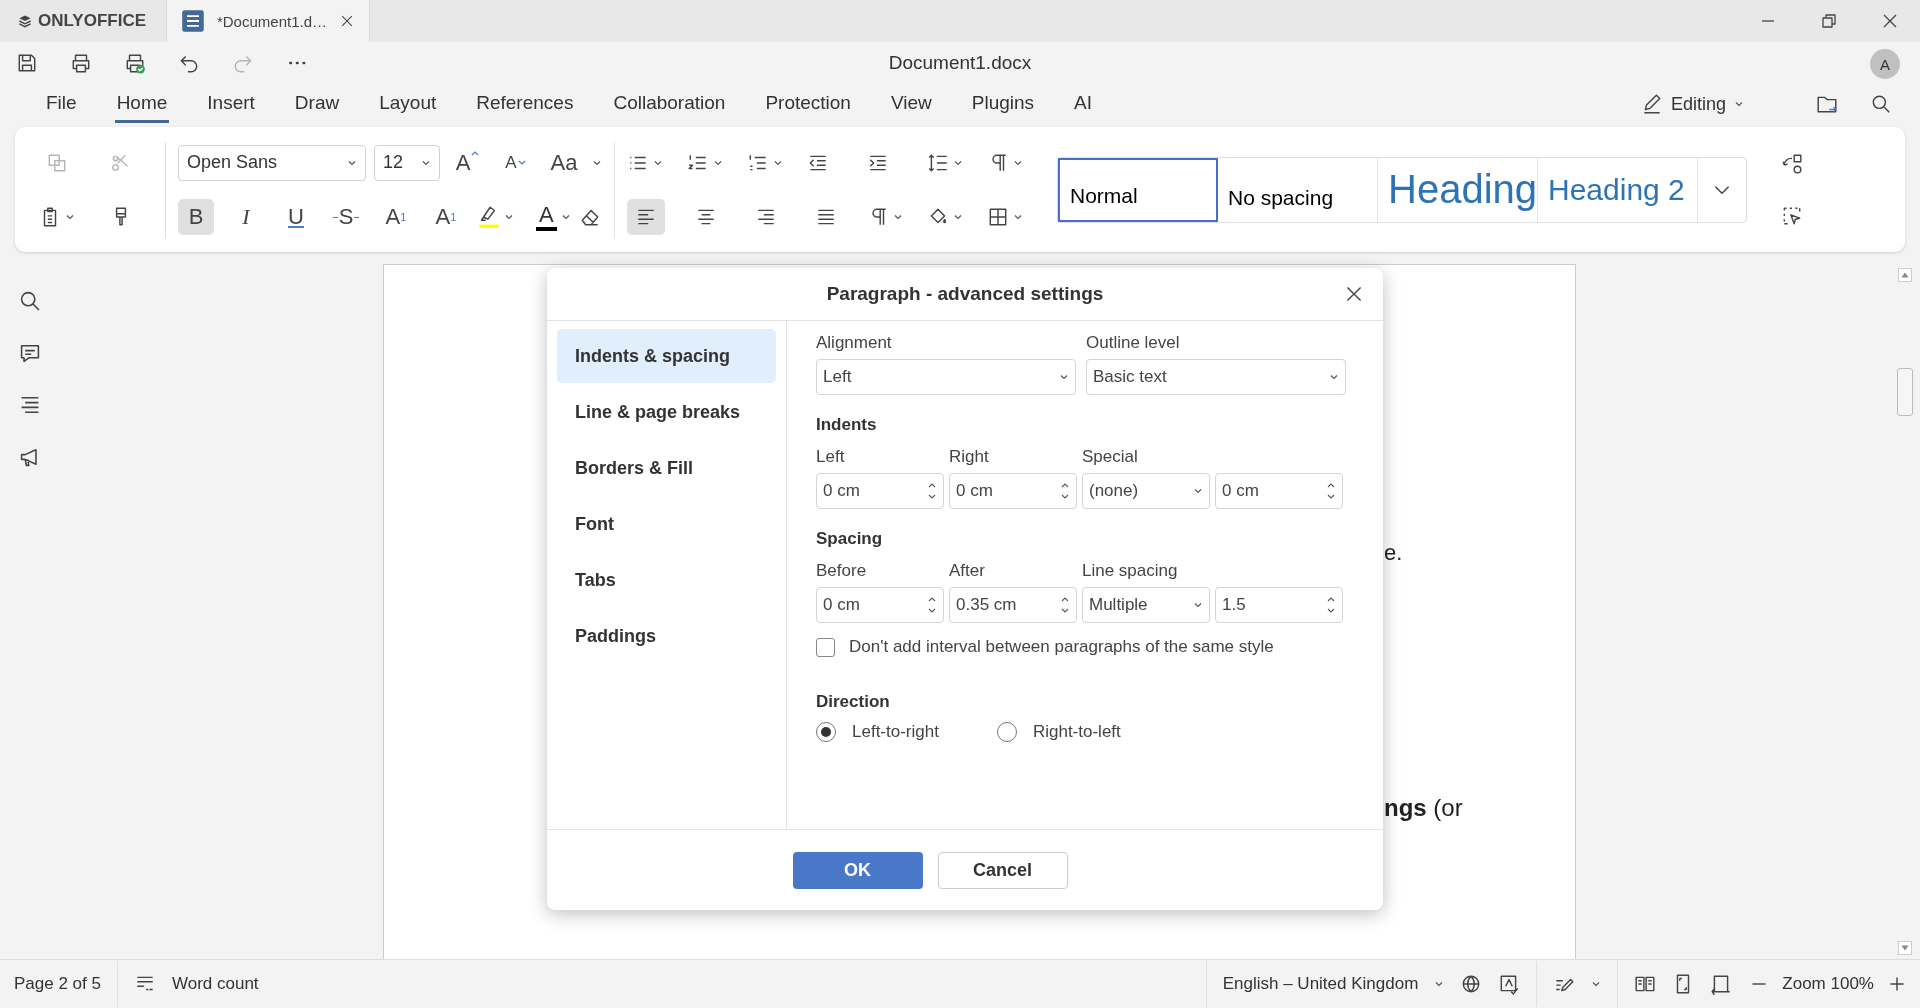  What do you see at coordinates (1130, 571) in the screenshot?
I see `field-label: Line spacing` at bounding box center [1130, 571].